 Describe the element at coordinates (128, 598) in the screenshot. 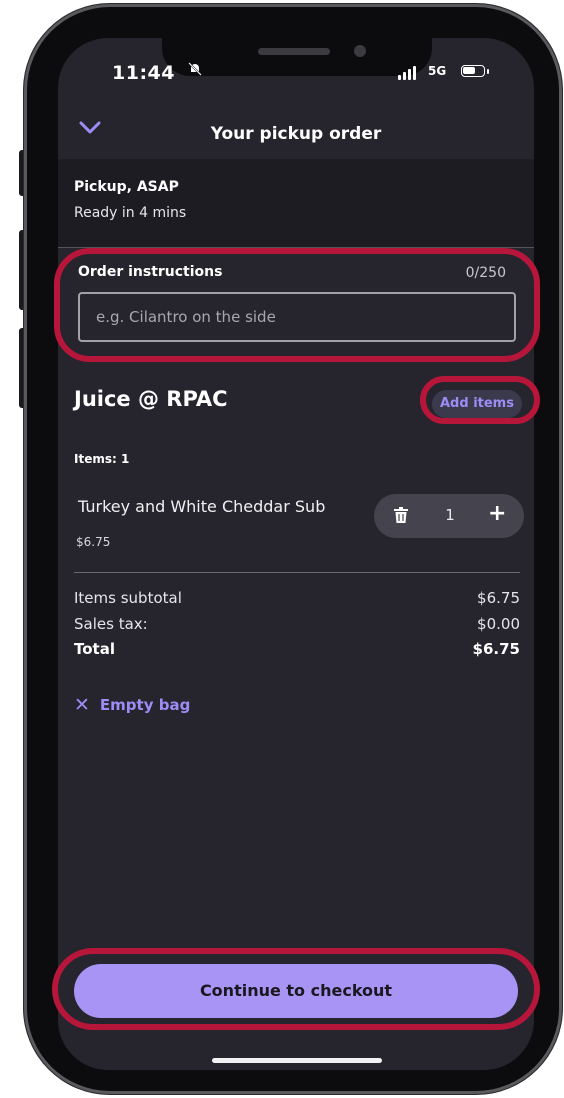

I see `subtotal-label: Items subtotal` at that location.